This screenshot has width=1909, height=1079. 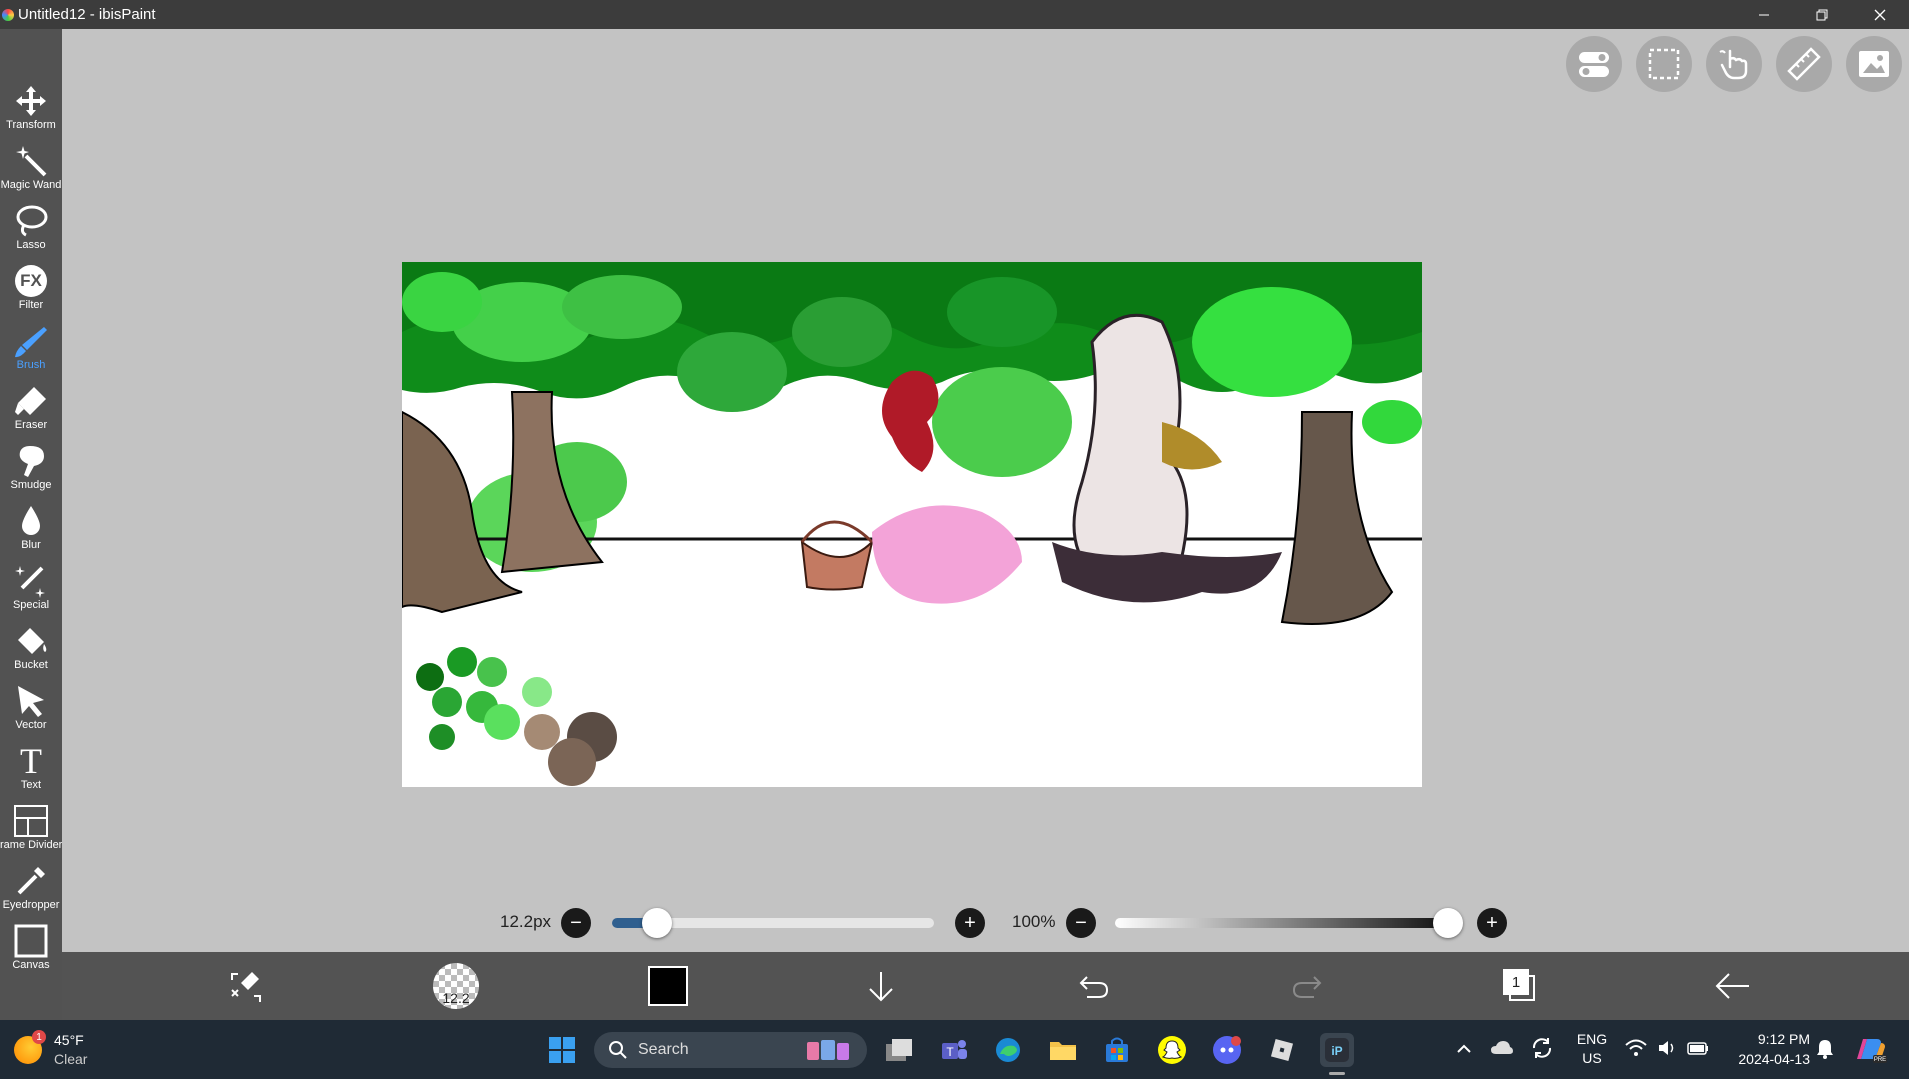 I want to click on copilot-icon: PRE, so click(x=1872, y=1051).